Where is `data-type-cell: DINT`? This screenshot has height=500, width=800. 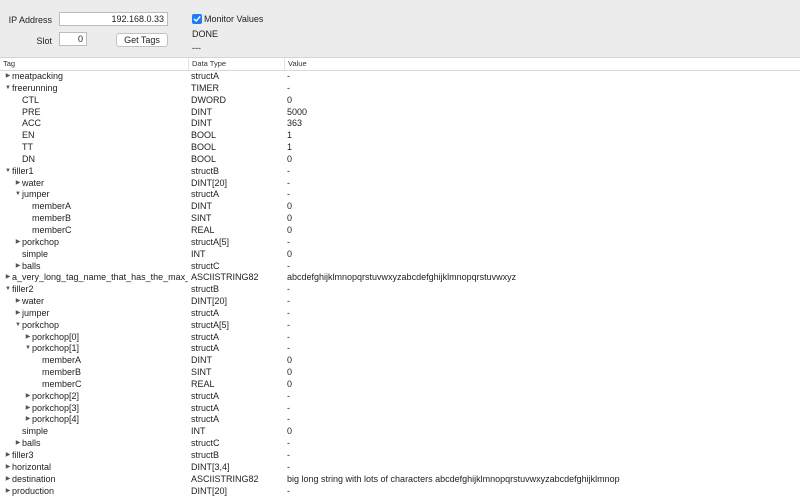
data-type-cell: DINT is located at coordinates (201, 360).